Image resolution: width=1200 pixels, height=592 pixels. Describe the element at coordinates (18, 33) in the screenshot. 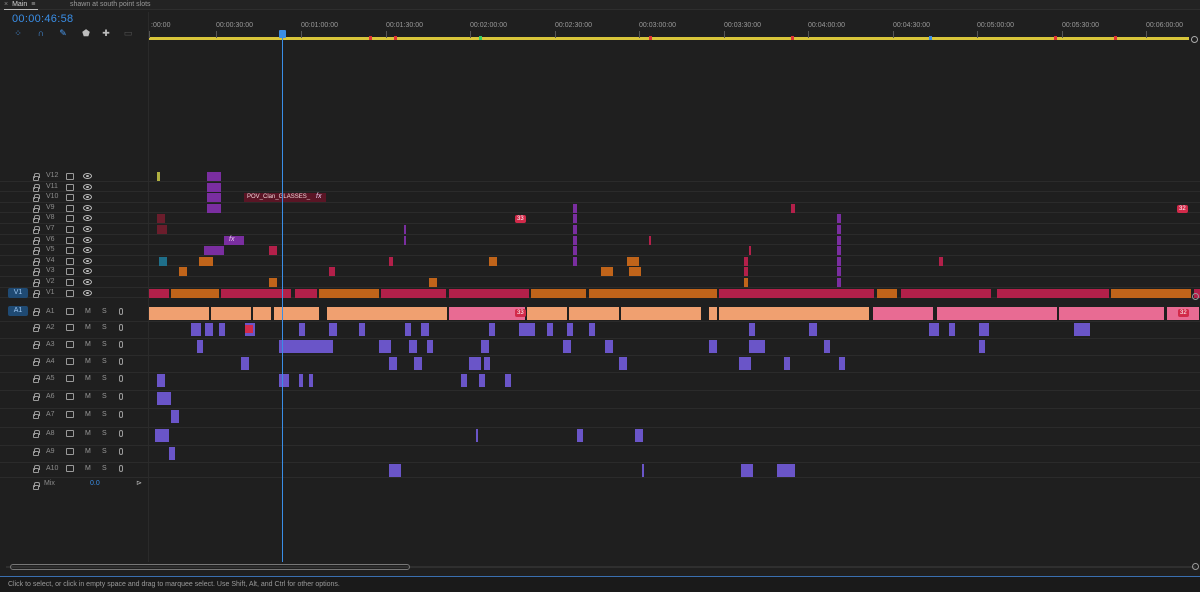

I see `snap-icon: ⁘` at that location.